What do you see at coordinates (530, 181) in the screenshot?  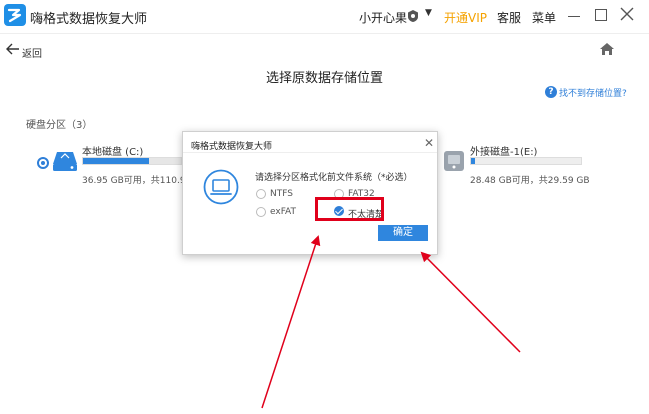 I see `disk-e-info: 28.48 GB可用，共29.59 GB` at bounding box center [530, 181].